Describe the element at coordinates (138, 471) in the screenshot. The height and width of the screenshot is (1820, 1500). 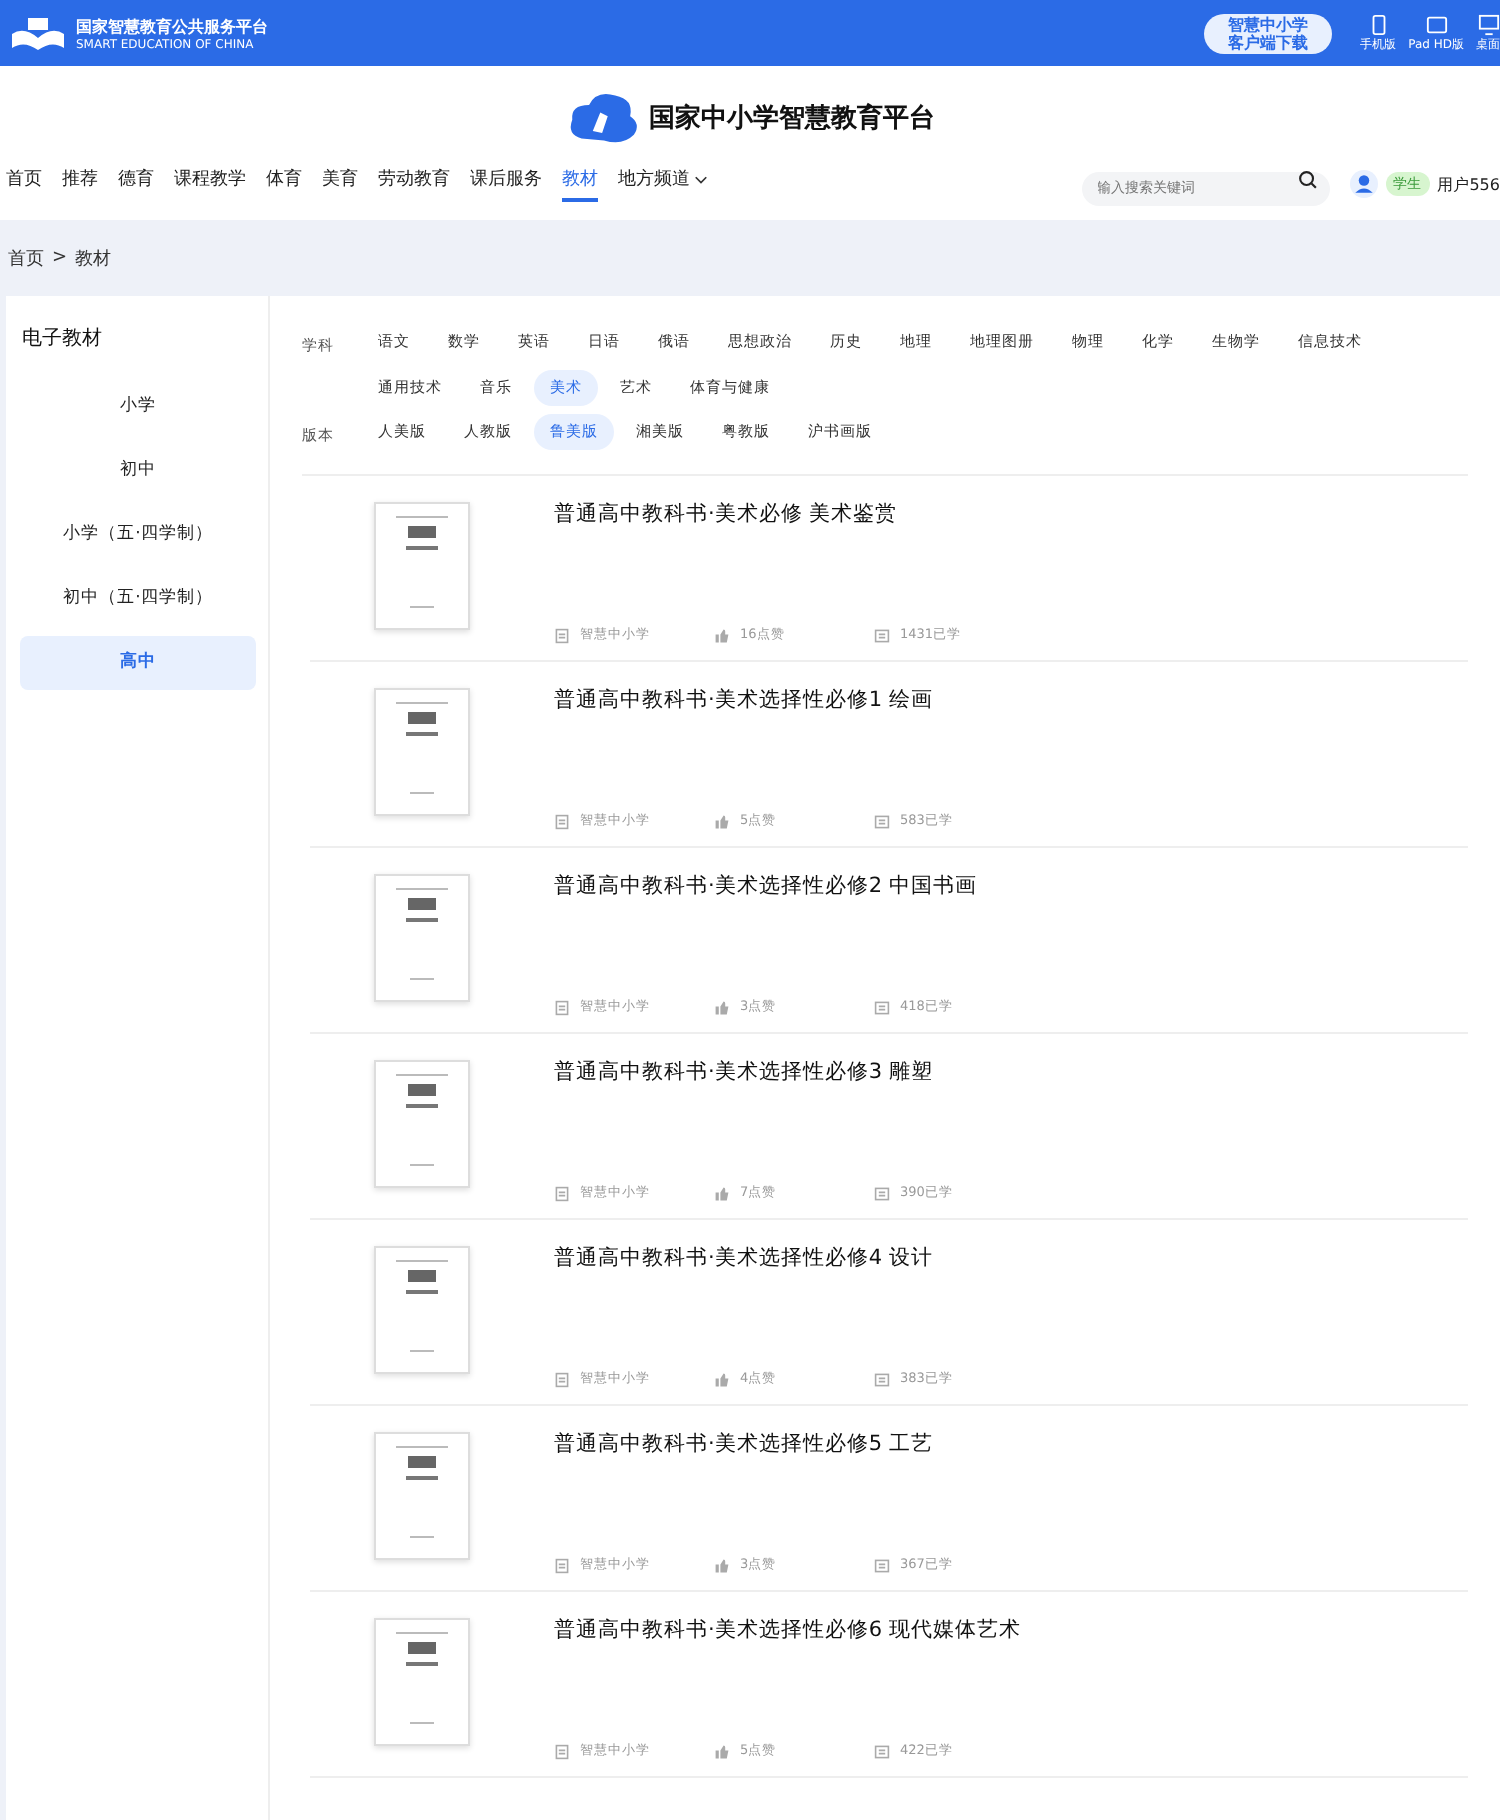
I see `sidebar-item: 初中` at that location.